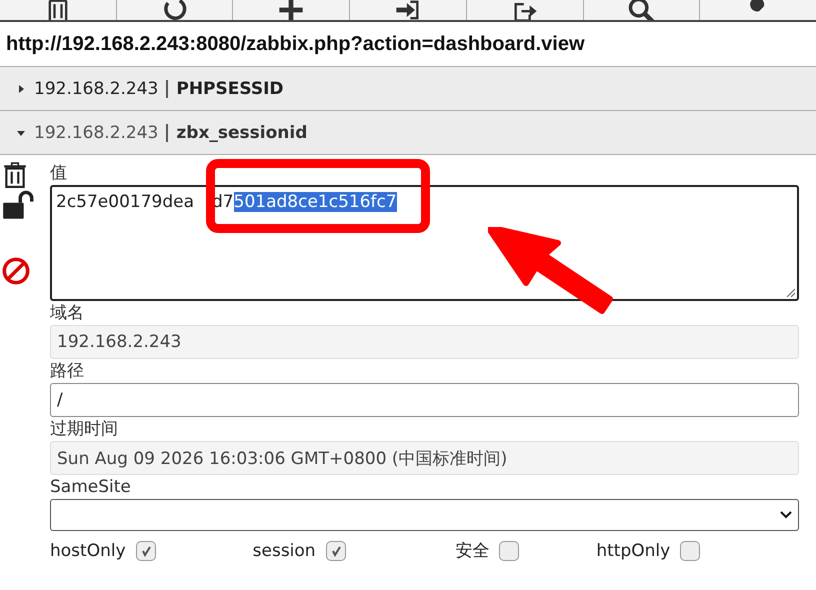 The width and height of the screenshot is (816, 590). What do you see at coordinates (472, 551) in the screenshot?
I see `checkbox-label: 安全` at bounding box center [472, 551].